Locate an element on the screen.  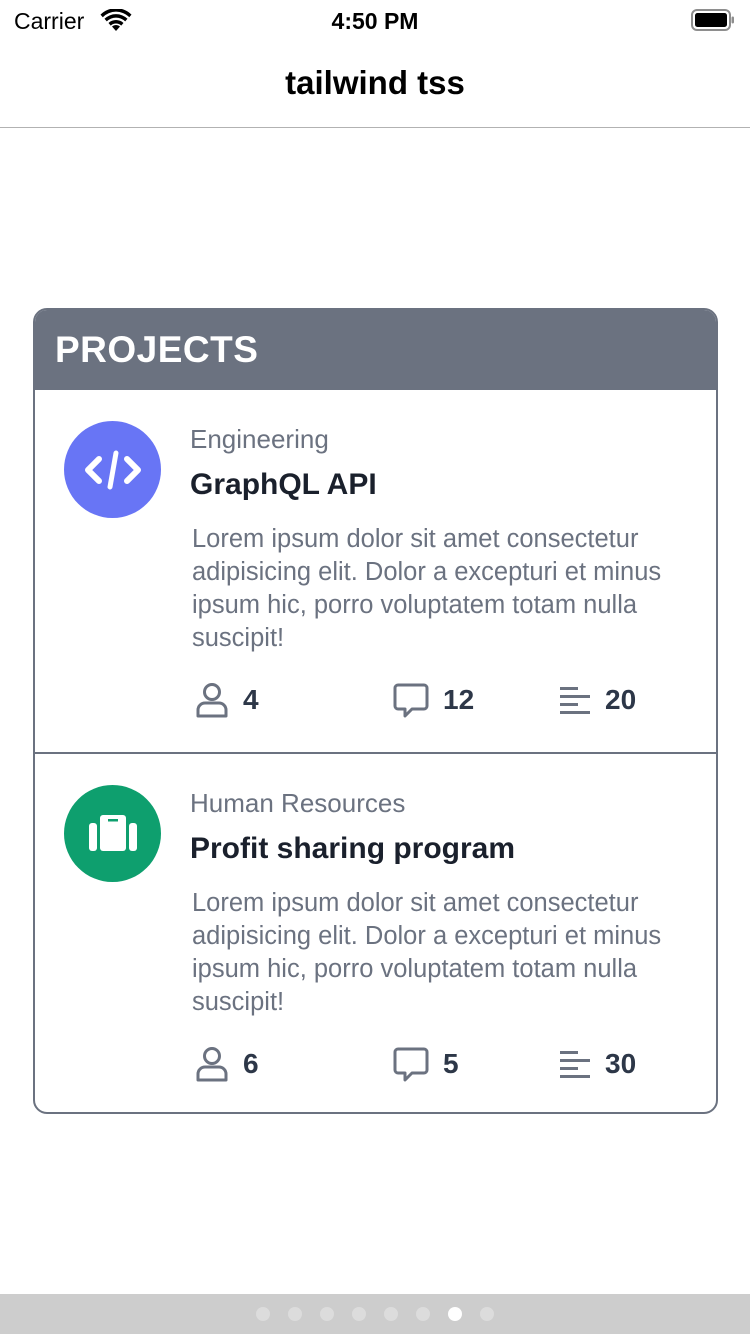
members-count: 4 is located at coordinates (251, 699).